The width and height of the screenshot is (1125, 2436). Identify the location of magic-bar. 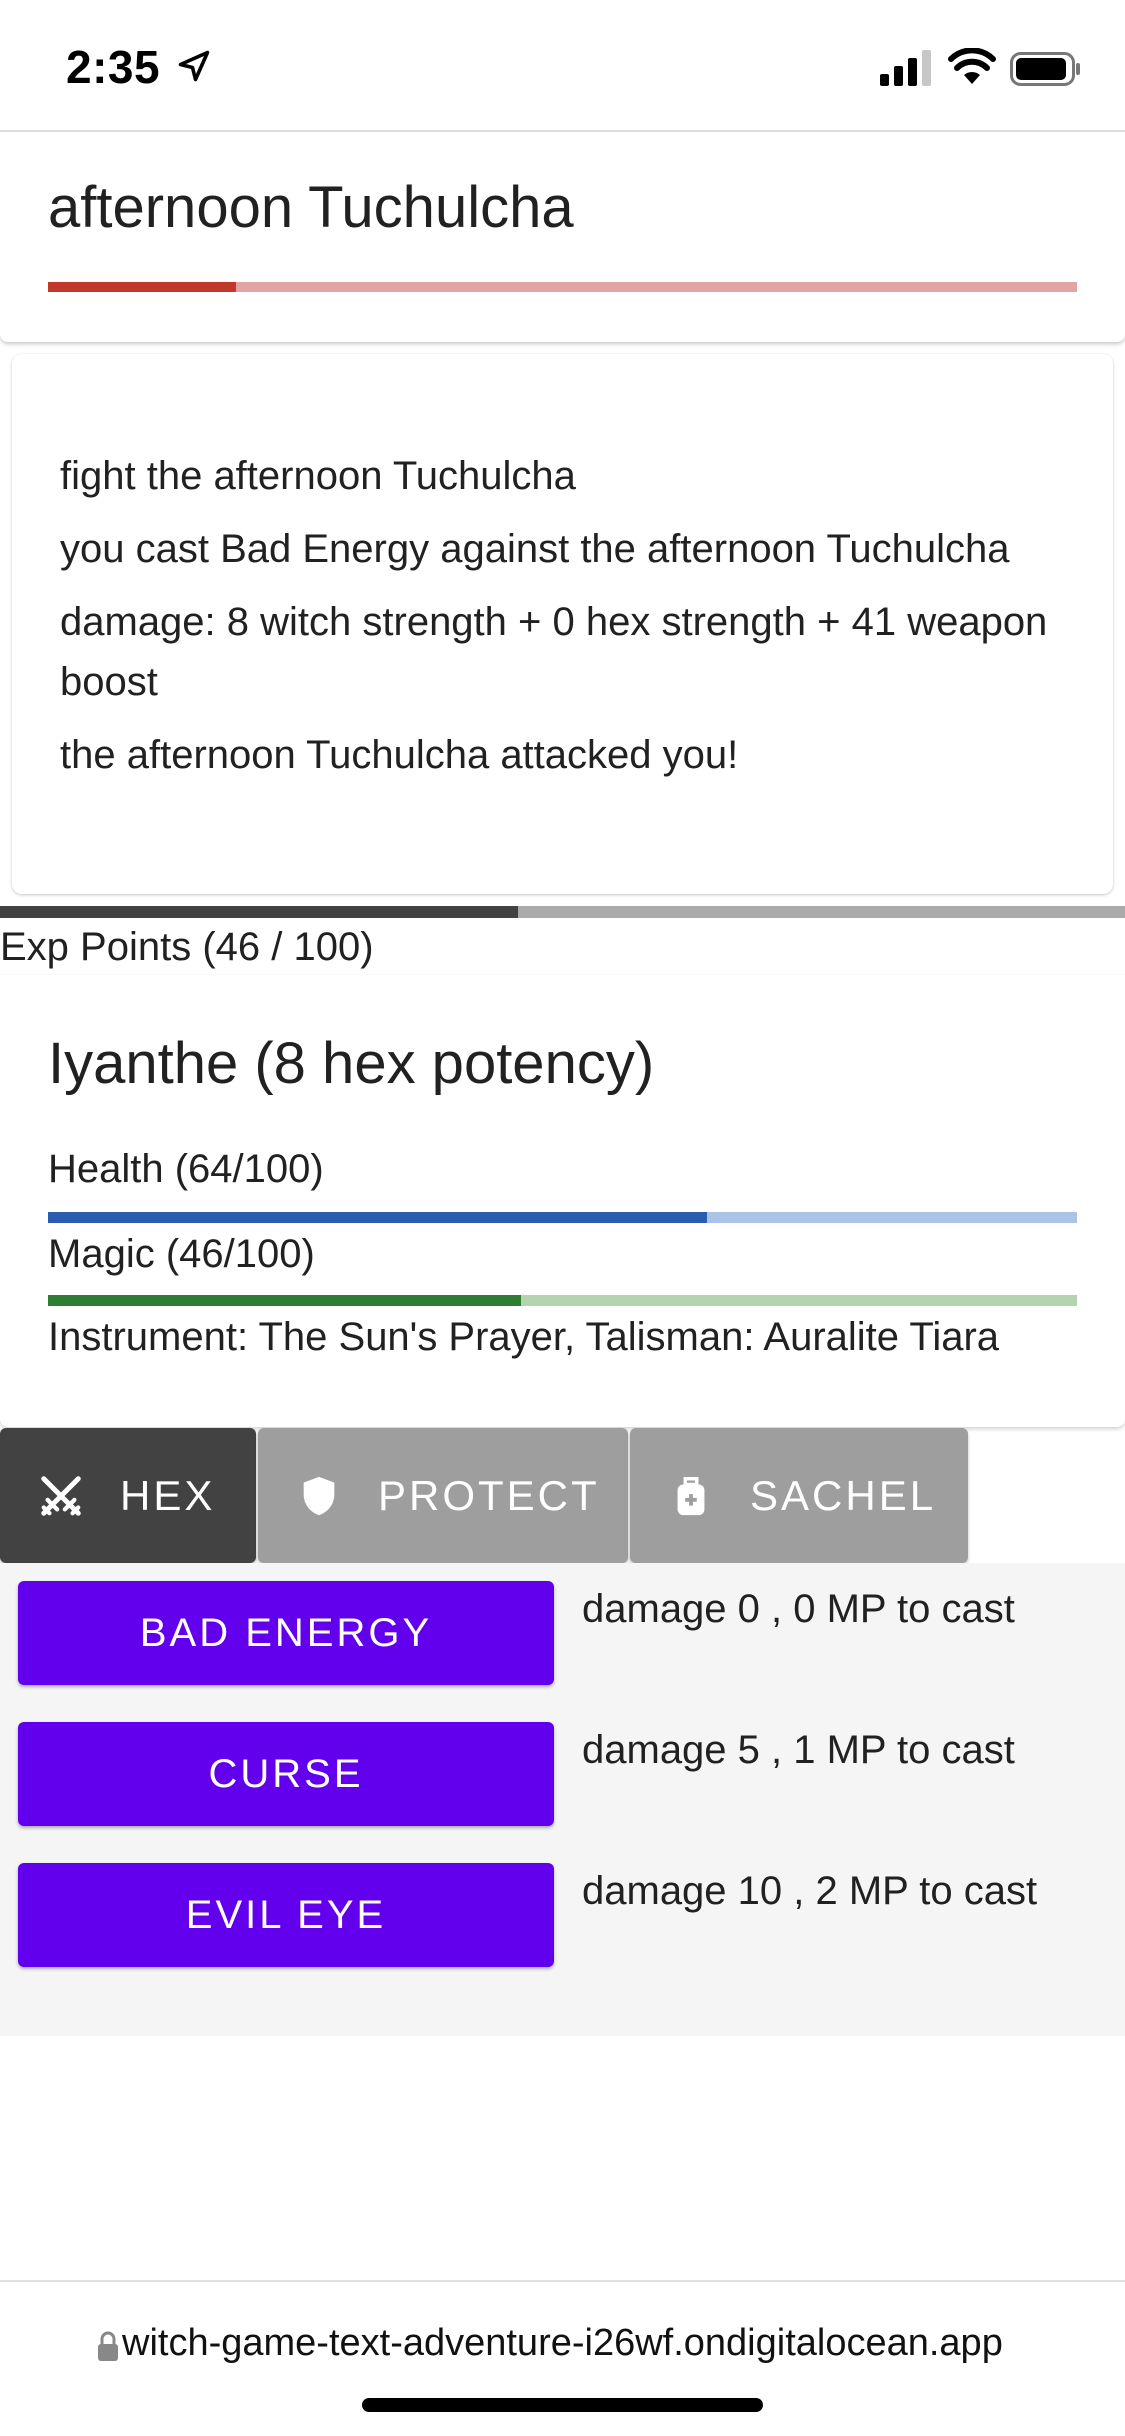
(562, 1300).